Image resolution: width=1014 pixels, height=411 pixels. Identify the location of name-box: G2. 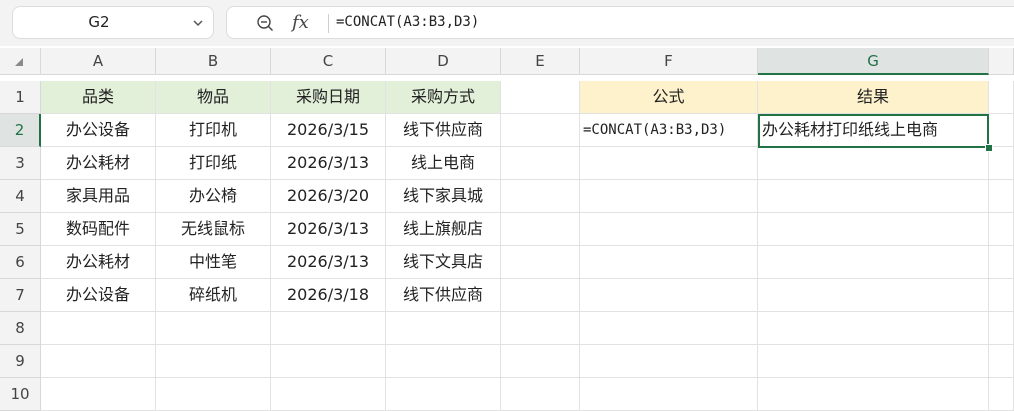
(113, 22).